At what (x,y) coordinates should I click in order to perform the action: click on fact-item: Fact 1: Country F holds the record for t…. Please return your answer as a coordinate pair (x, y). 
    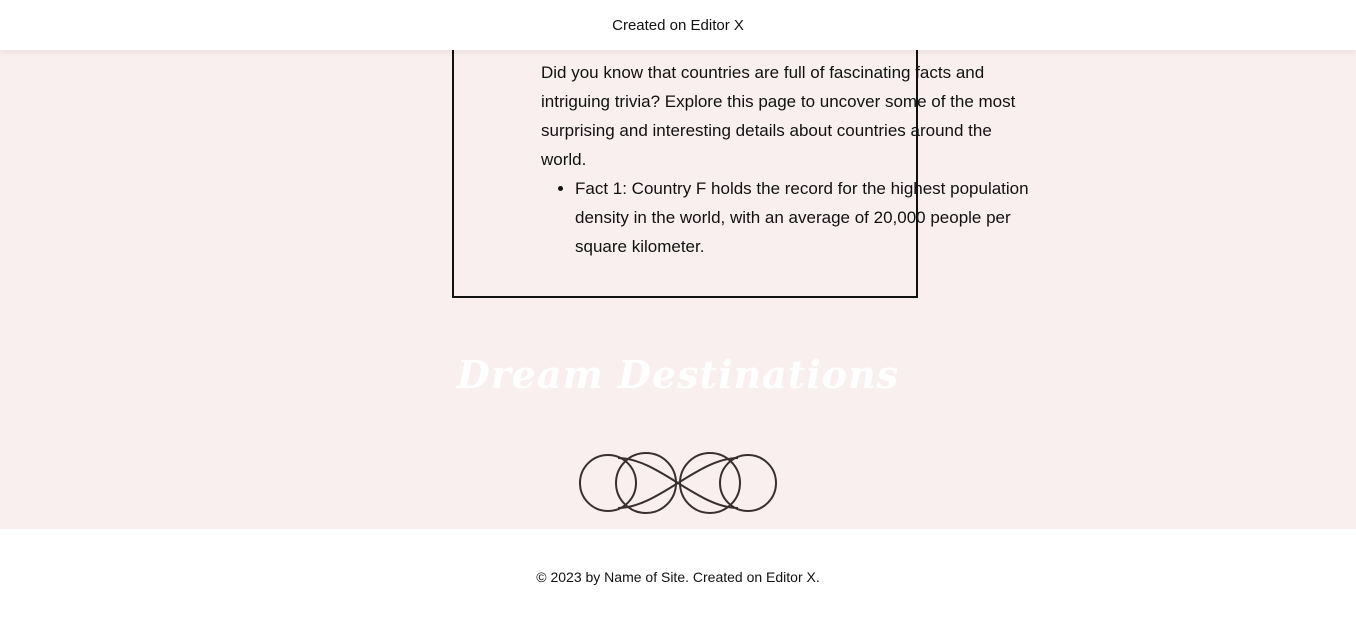
    Looking at the image, I should click on (803, 217).